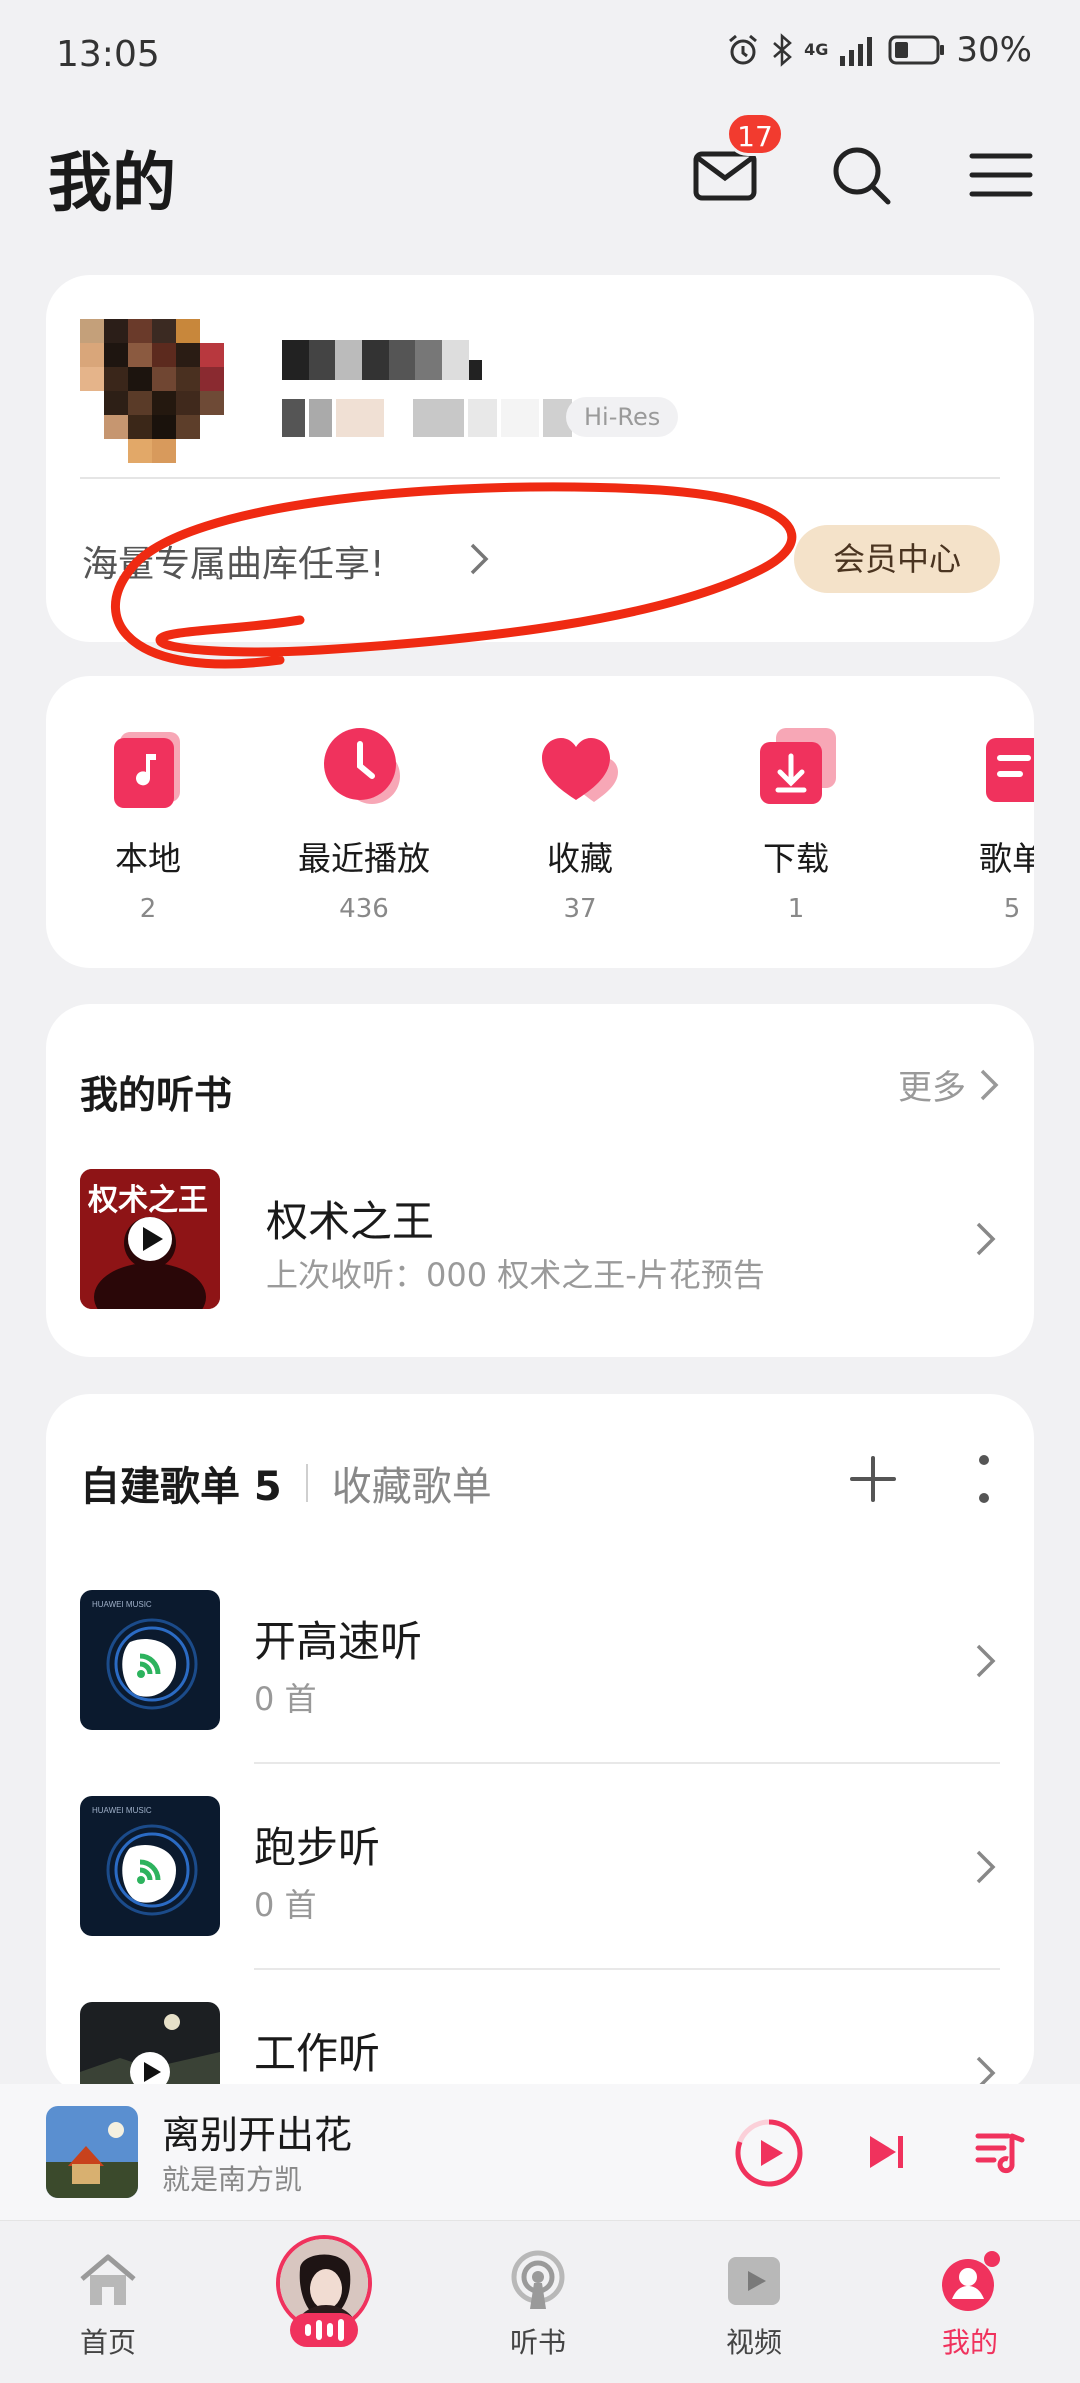  I want to click on more-vertical-icon, so click(984, 1479).